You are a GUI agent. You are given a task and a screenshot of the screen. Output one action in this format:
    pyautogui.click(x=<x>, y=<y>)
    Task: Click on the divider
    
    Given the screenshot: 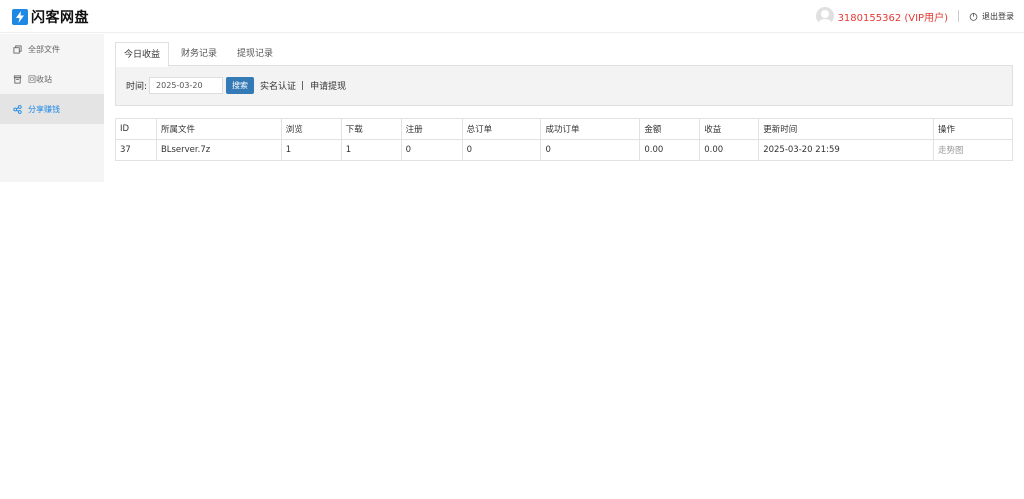 What is the action you would take?
    pyautogui.click(x=958, y=16)
    